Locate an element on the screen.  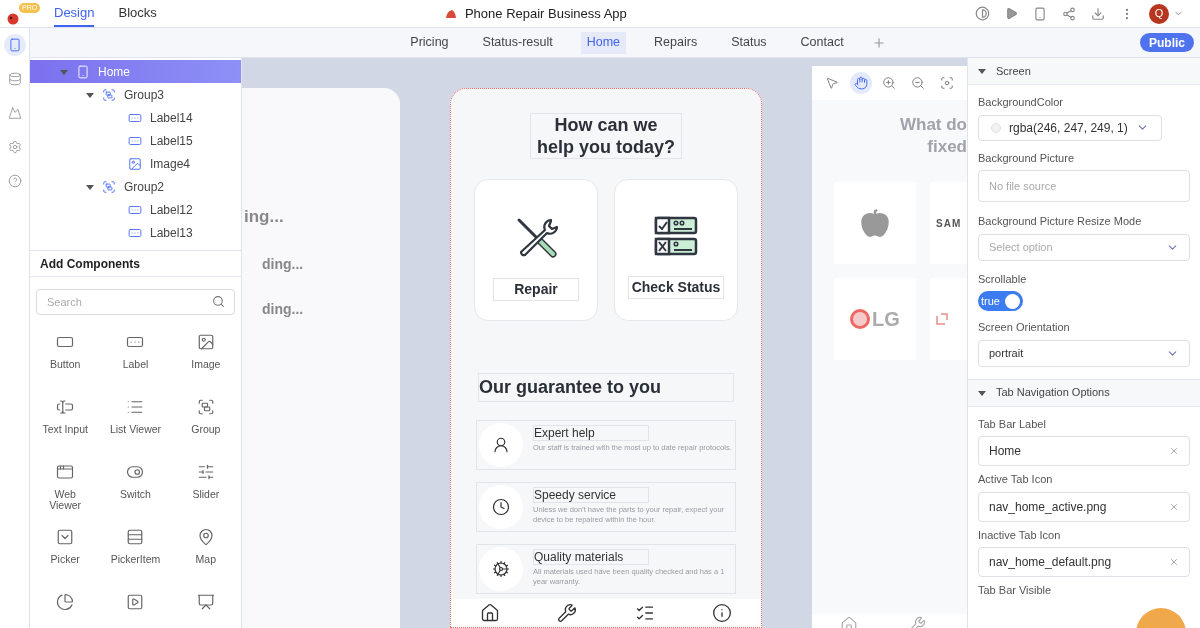
section-header: Screen is located at coordinates (1084, 71).